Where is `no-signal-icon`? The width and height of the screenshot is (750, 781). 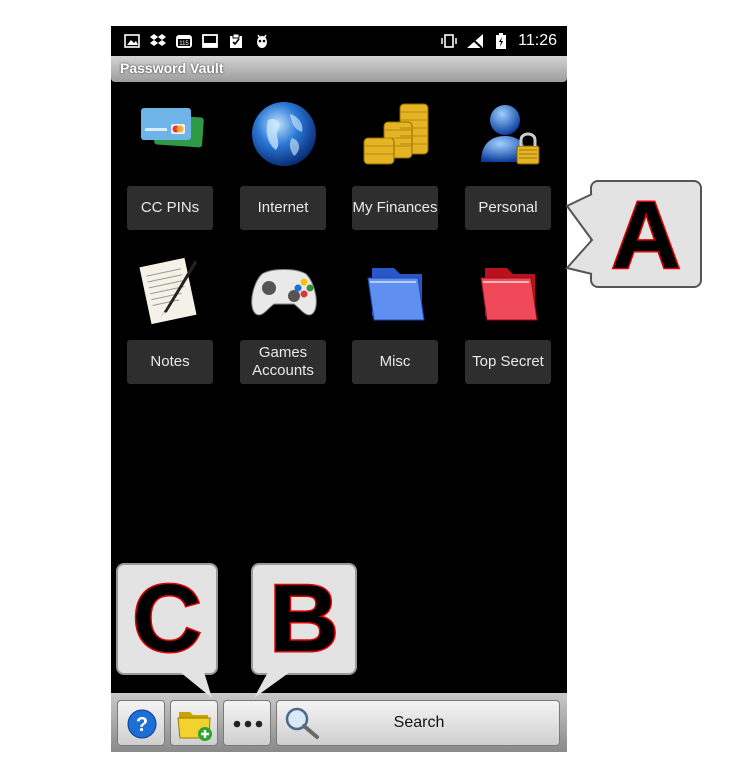
no-signal-icon is located at coordinates (475, 41).